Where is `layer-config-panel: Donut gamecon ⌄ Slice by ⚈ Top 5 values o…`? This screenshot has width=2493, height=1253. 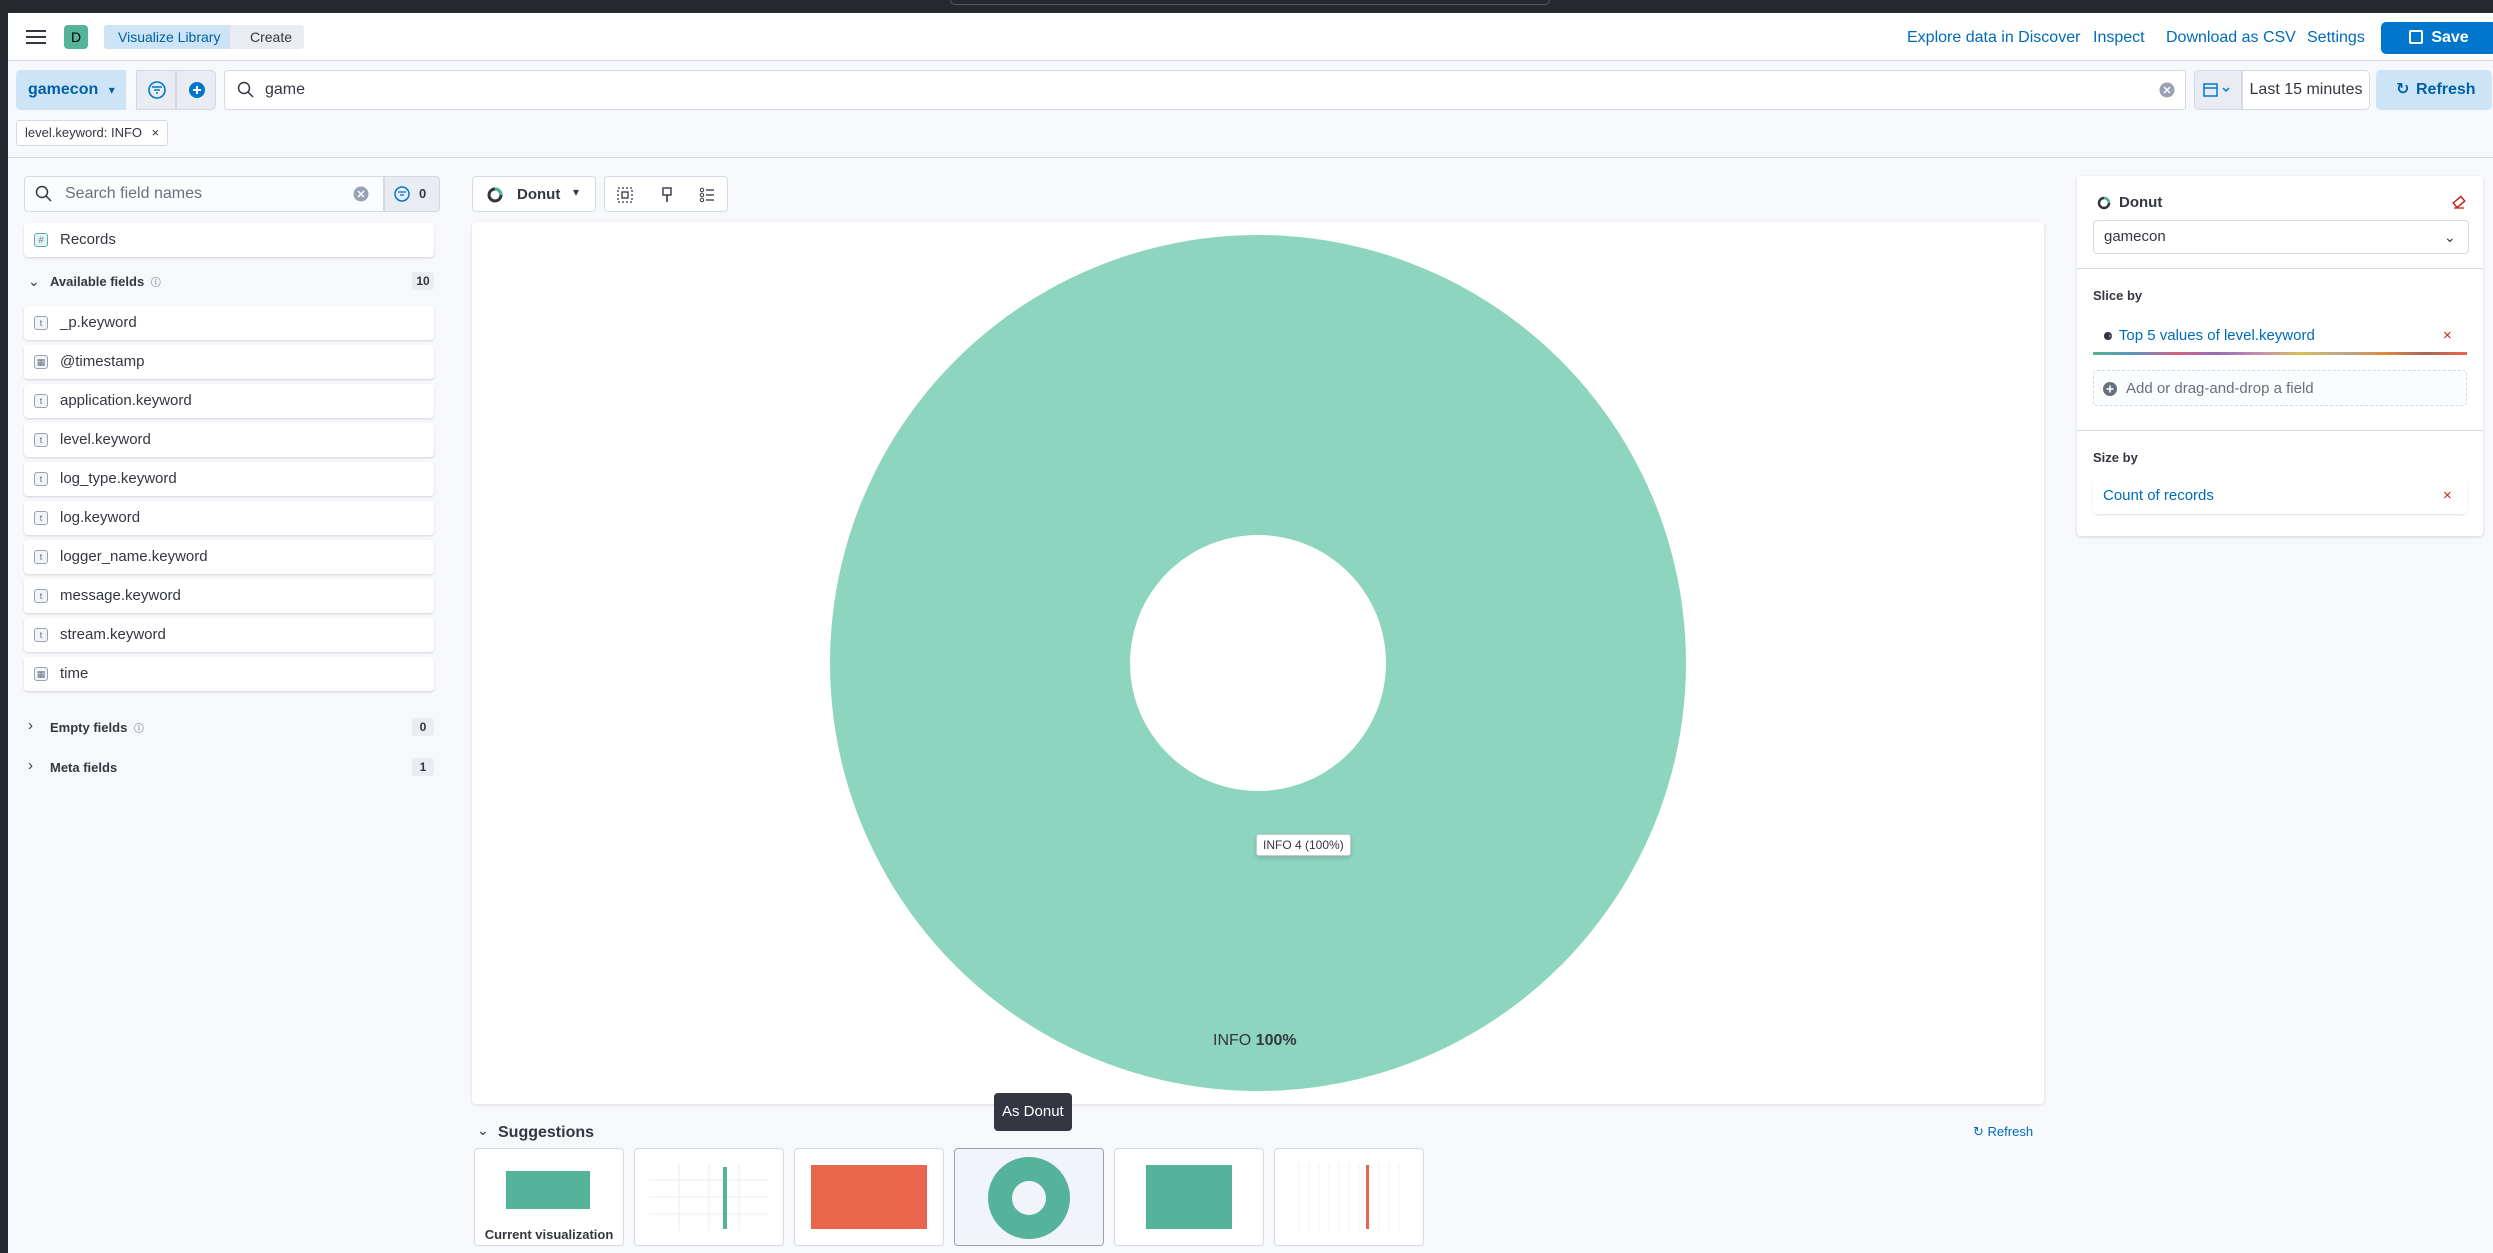
layer-config-panel: Donut gamecon ⌄ Slice by ⚈ Top 5 values o… is located at coordinates (2280, 356).